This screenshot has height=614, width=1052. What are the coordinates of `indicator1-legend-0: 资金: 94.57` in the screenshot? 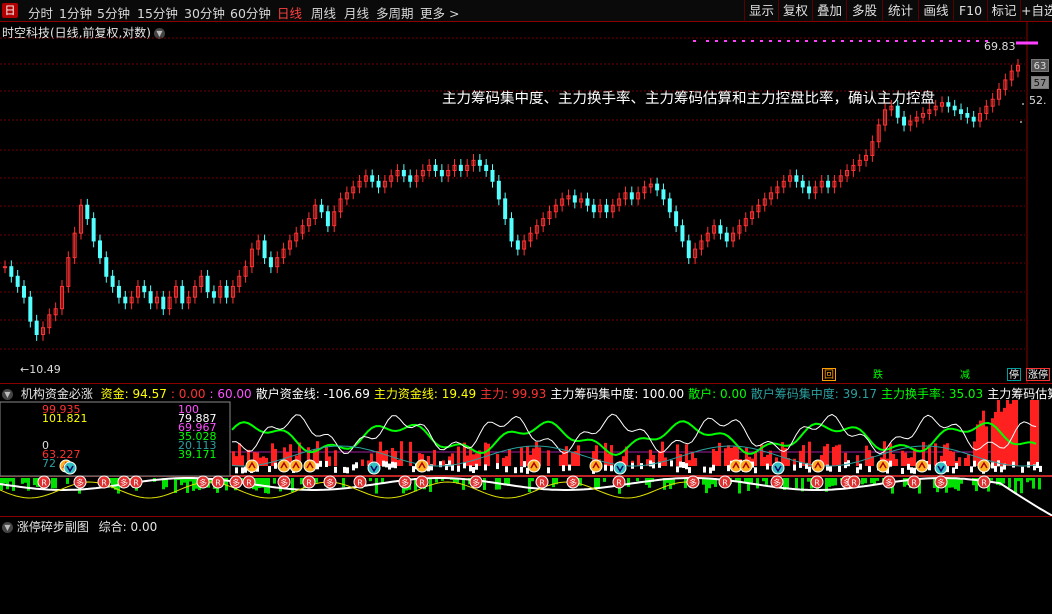 It's located at (133, 394).